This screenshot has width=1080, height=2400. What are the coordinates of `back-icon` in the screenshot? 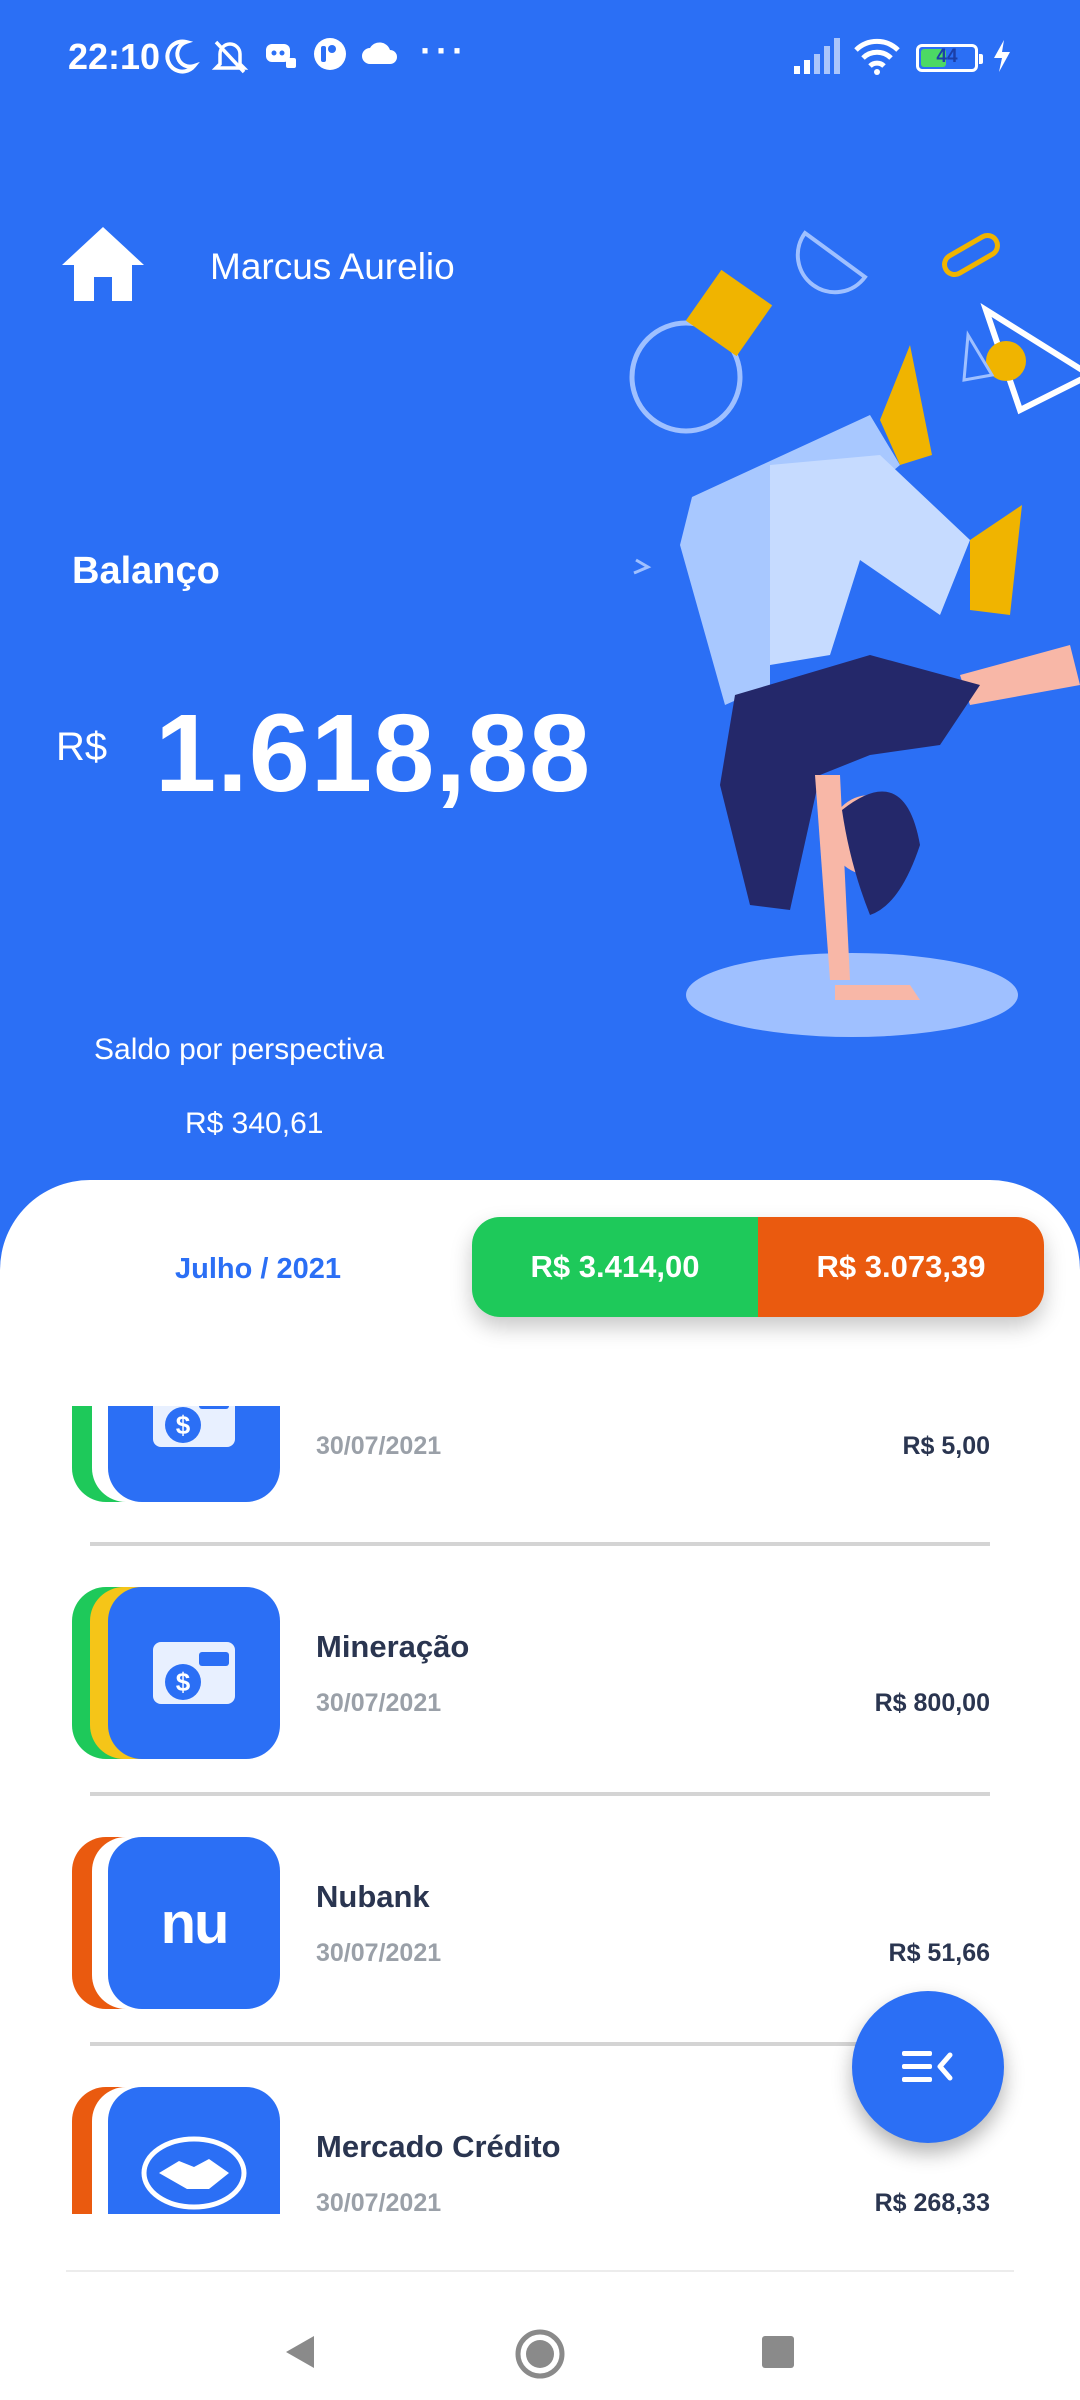 It's located at (300, 2352).